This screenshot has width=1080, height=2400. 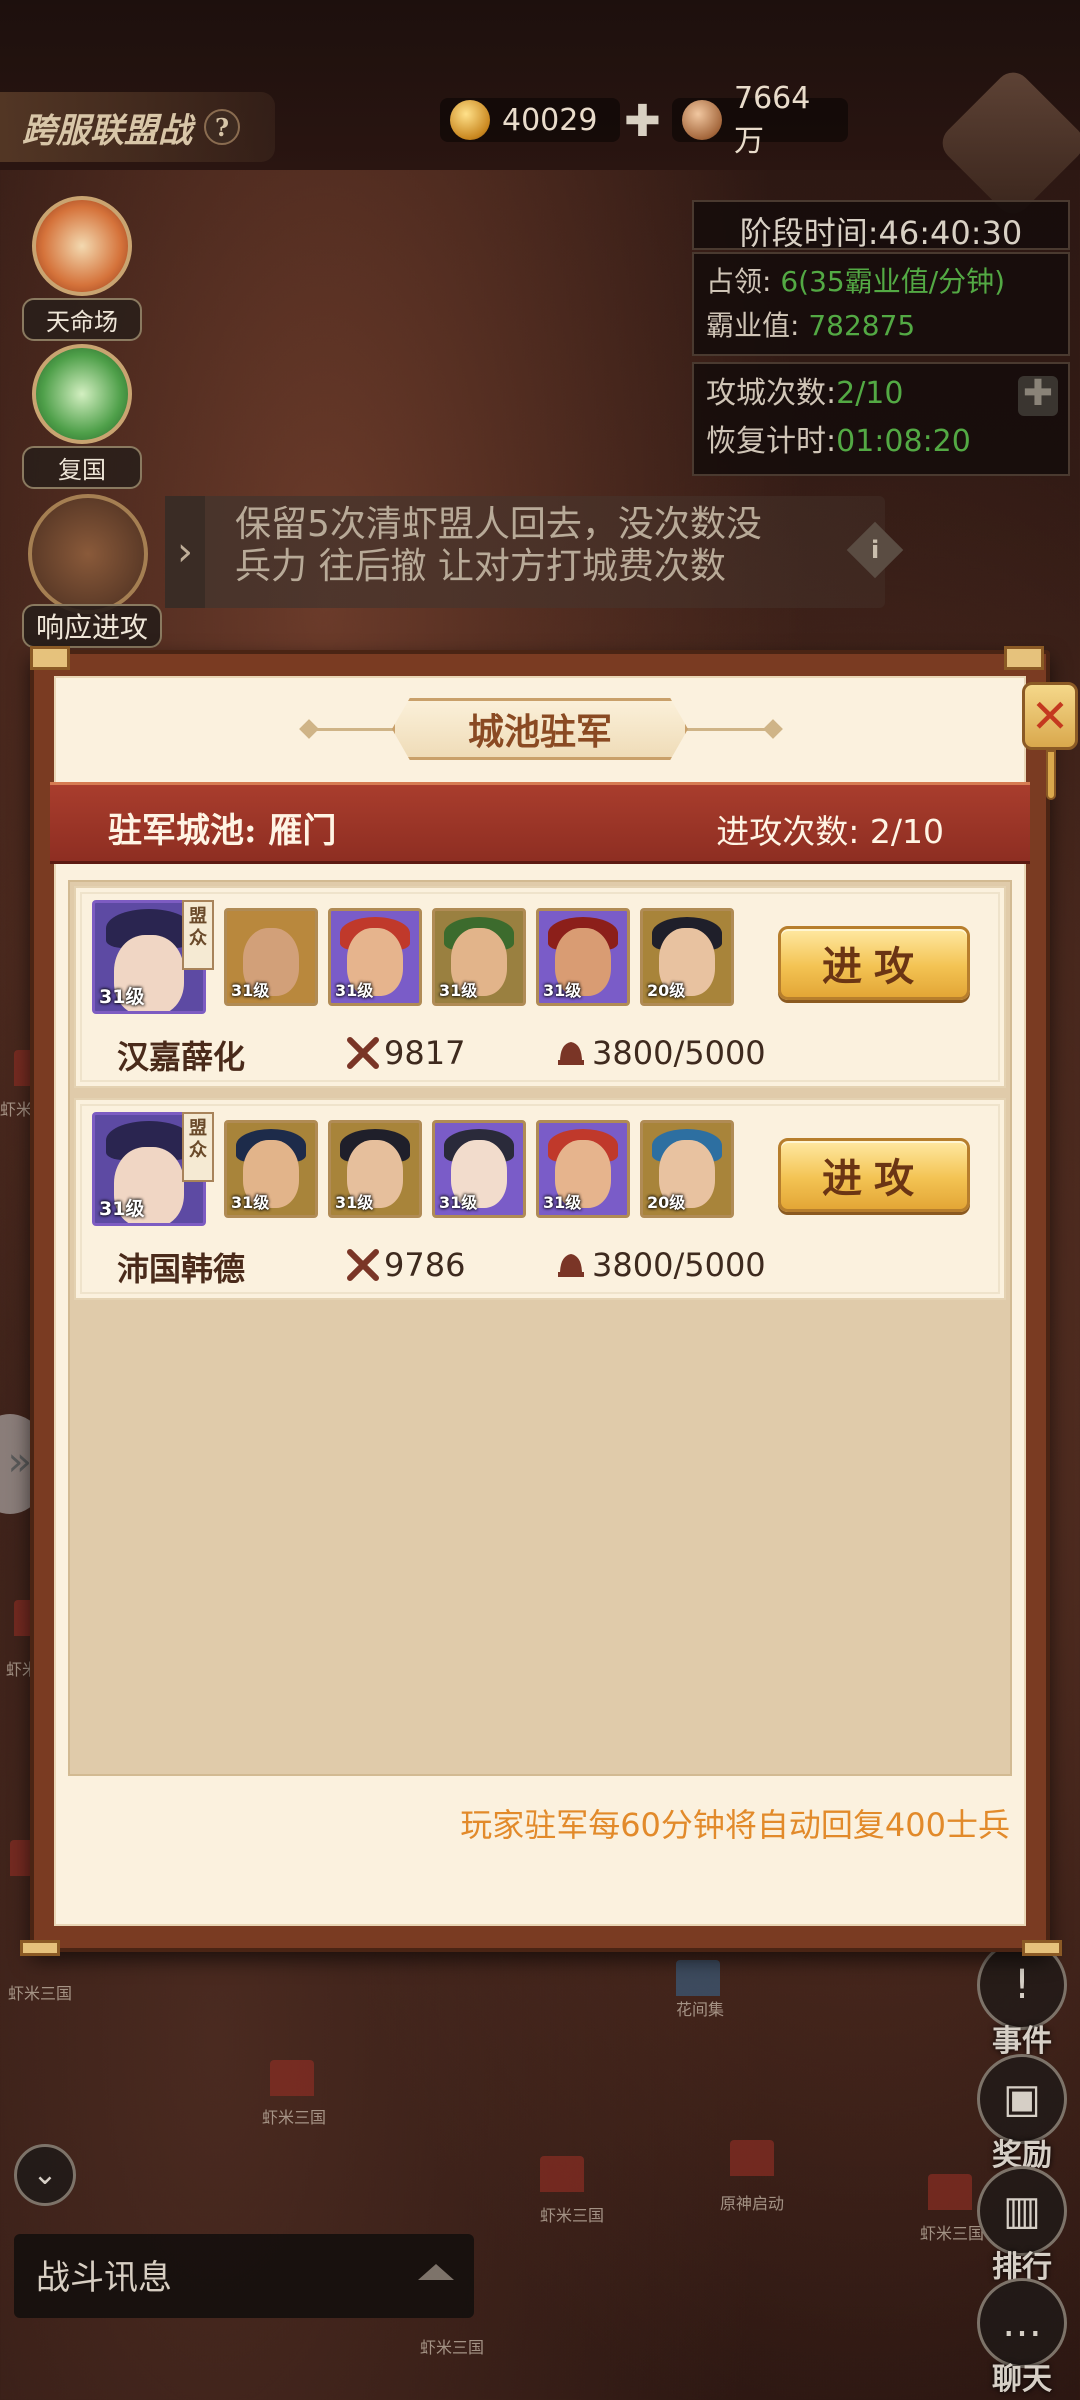 What do you see at coordinates (82, 246) in the screenshot?
I see `fate-arena-icon` at bounding box center [82, 246].